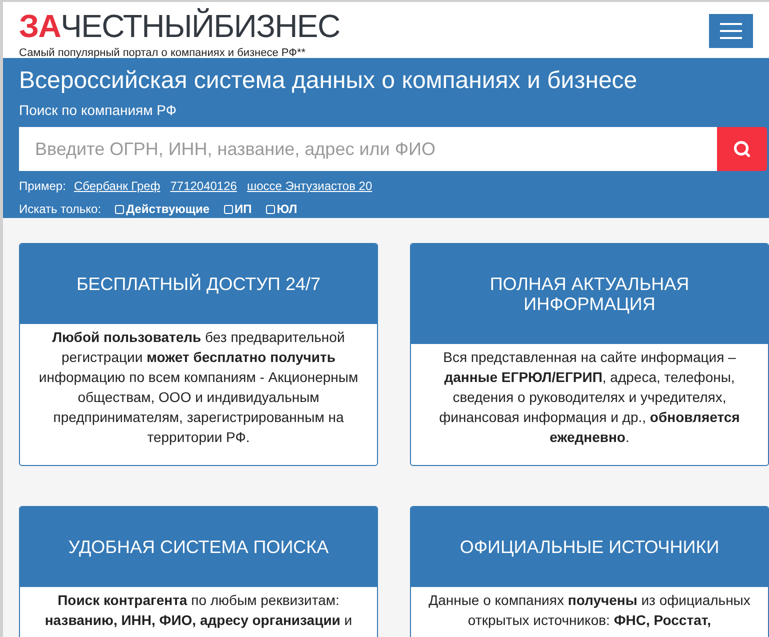 Image resolution: width=769 pixels, height=637 pixels. What do you see at coordinates (238, 209) in the screenshot?
I see `filter-checkbox: ИП` at bounding box center [238, 209].